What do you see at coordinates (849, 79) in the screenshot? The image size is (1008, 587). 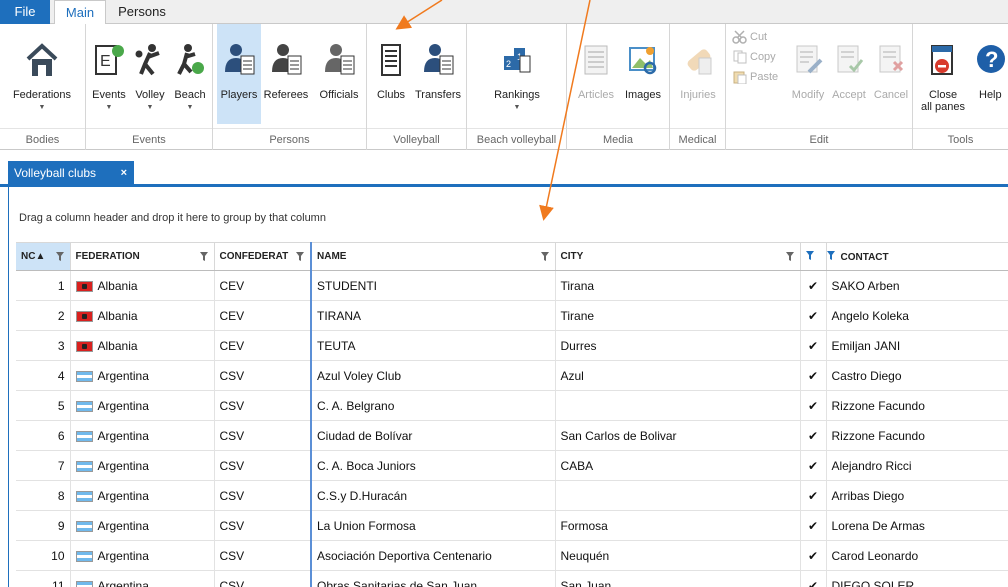 I see `accept-button: Accept` at bounding box center [849, 79].